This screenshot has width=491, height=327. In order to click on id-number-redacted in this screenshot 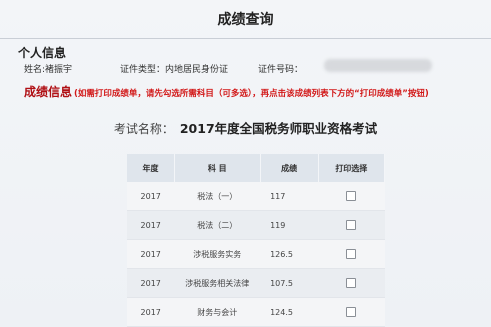, I will do `click(378, 65)`.